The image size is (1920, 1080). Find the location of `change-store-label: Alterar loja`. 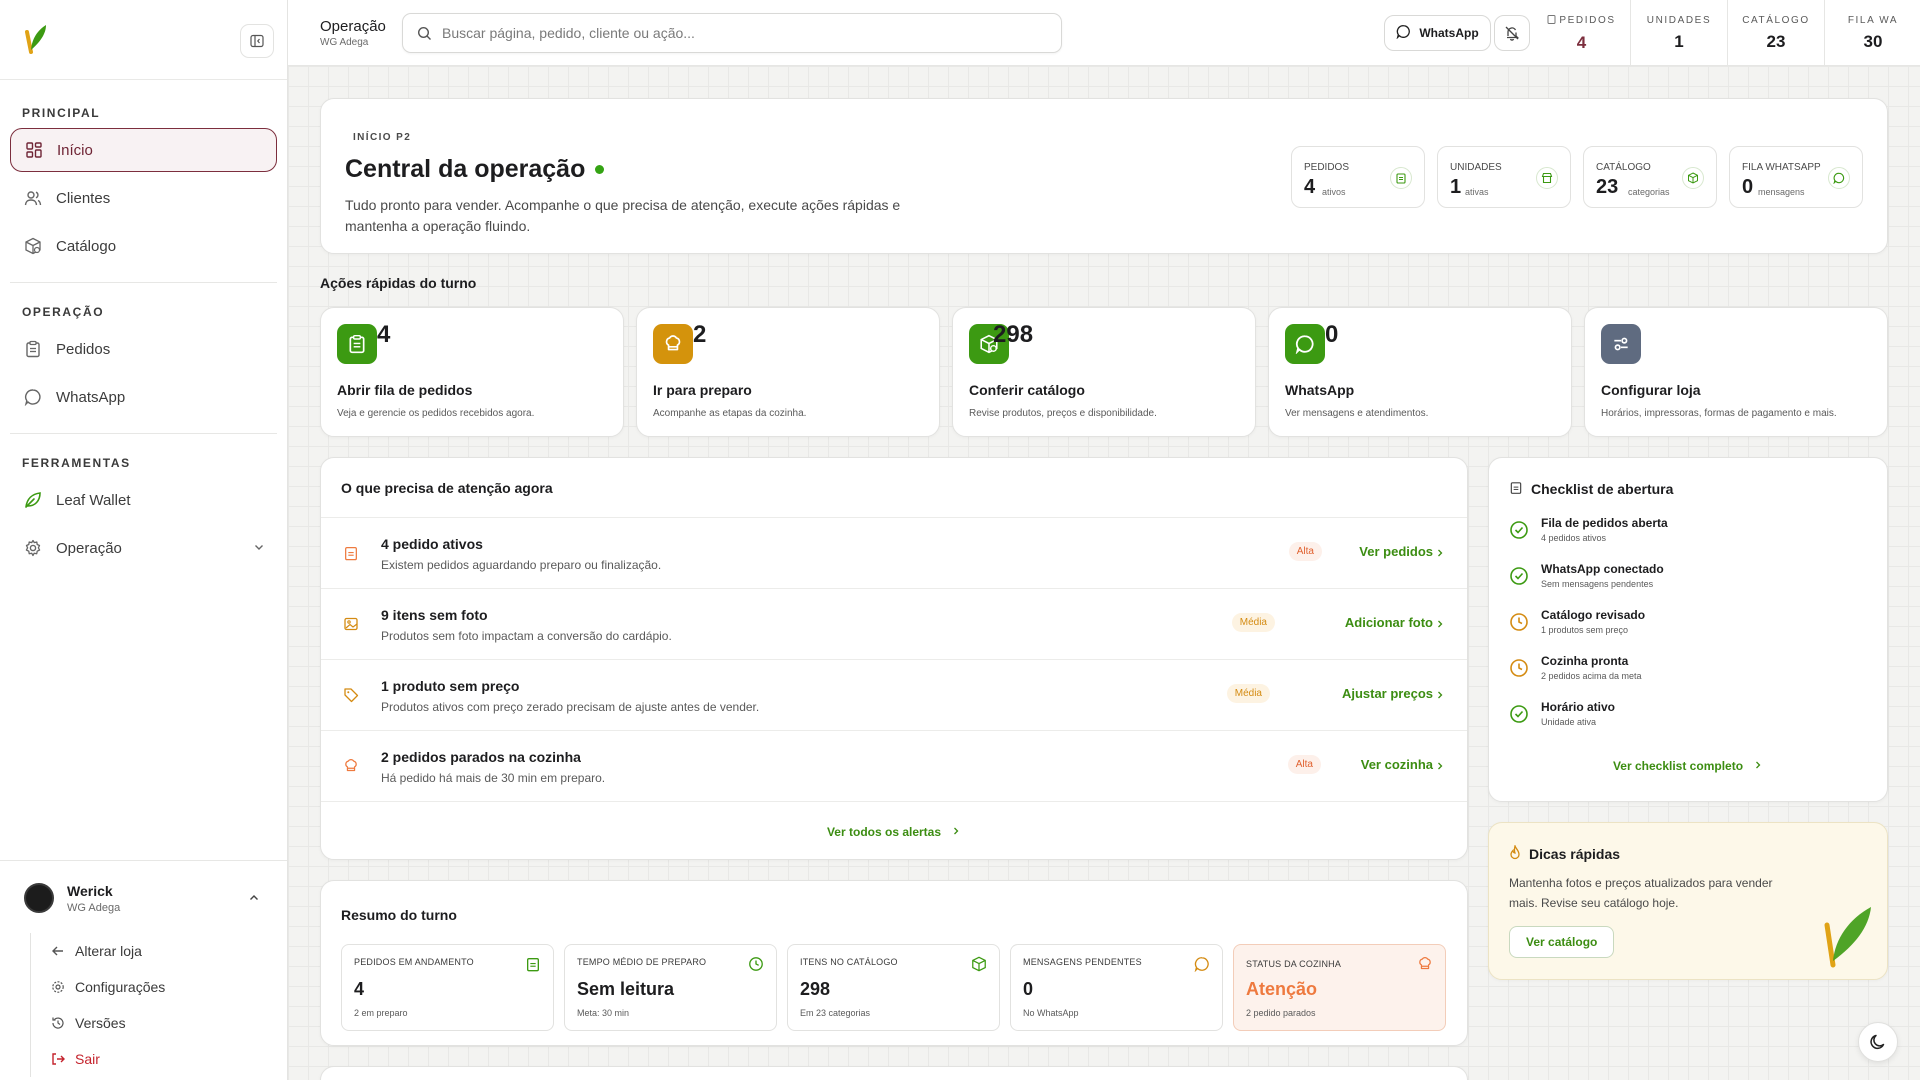

change-store-label: Alterar loja is located at coordinates (108, 951).